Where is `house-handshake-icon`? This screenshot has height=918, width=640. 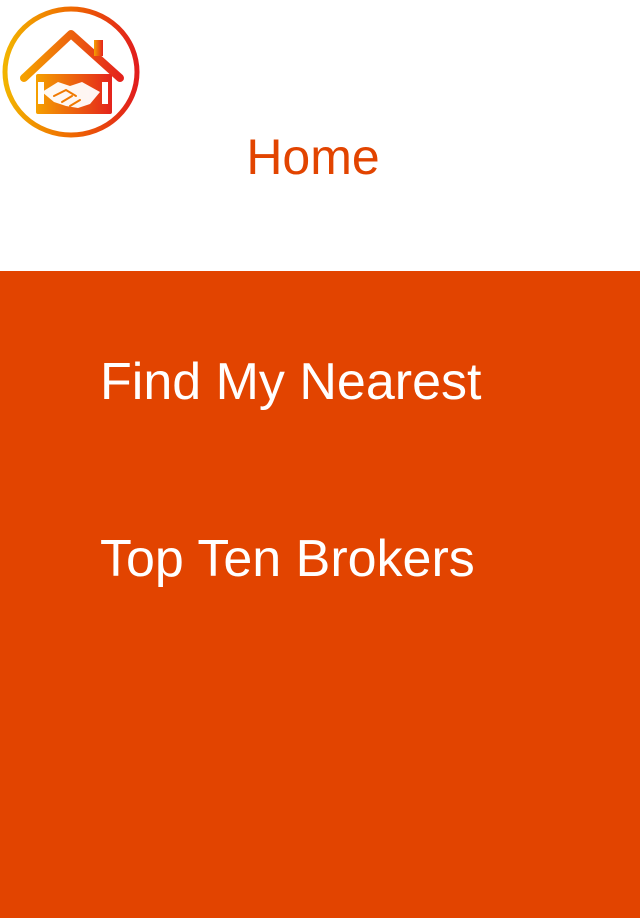 house-handshake-icon is located at coordinates (71, 72).